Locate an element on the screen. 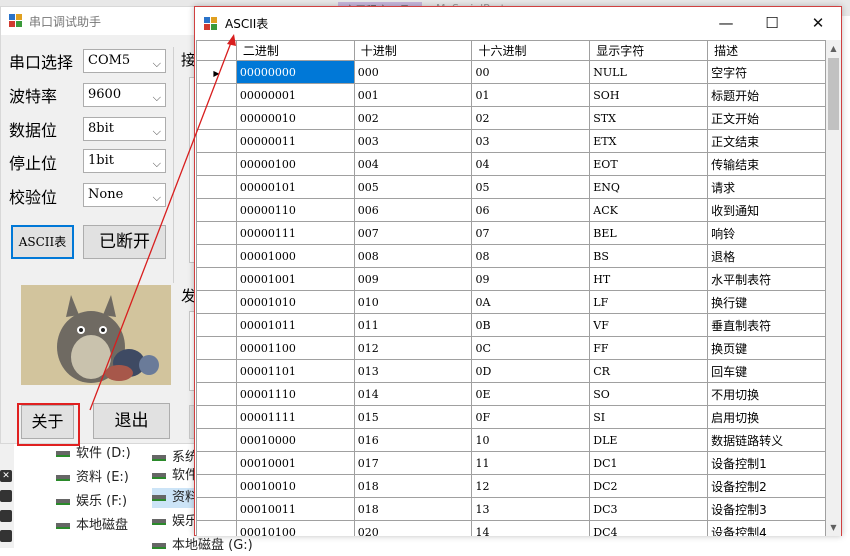  hex-cell: 0E is located at coordinates (531, 394).